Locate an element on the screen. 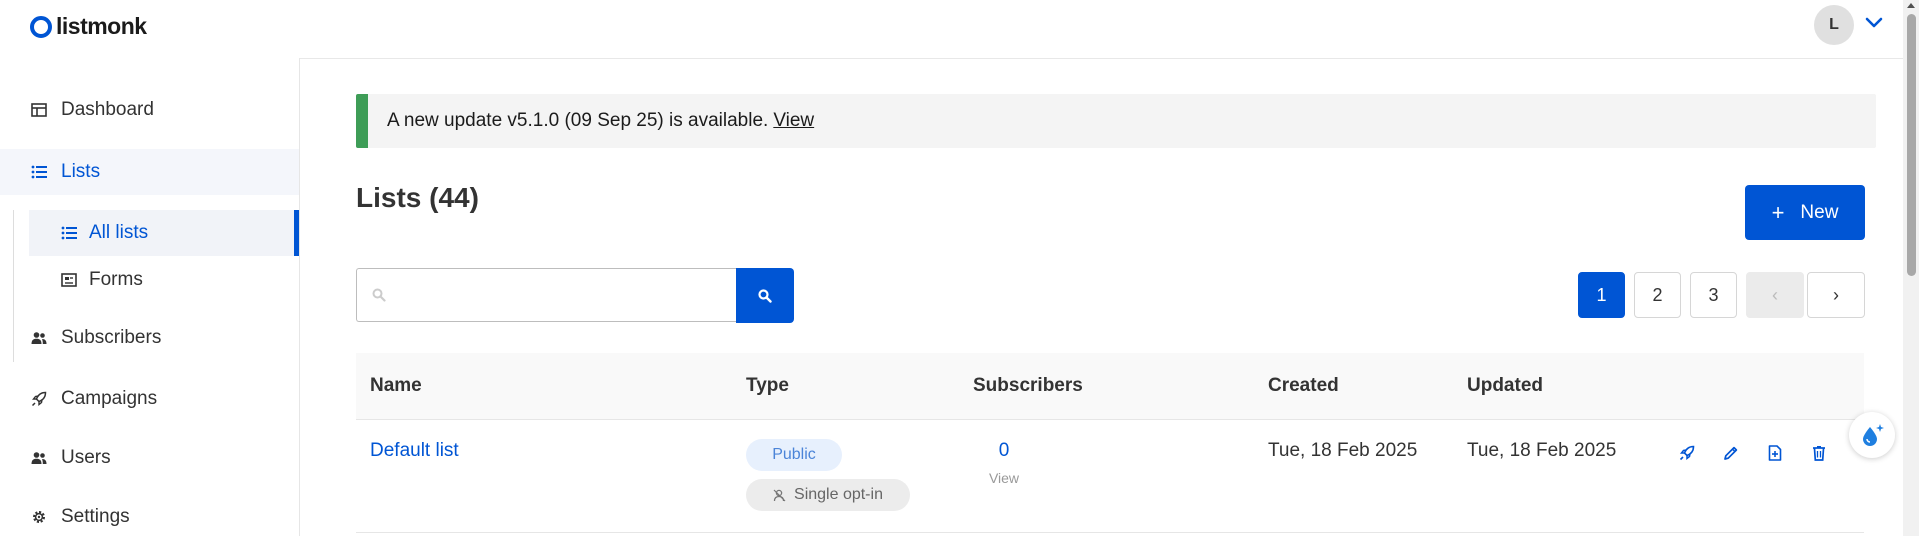 This screenshot has width=1919, height=540. sidebar-item-subscribers: Subscribers is located at coordinates (149, 338).